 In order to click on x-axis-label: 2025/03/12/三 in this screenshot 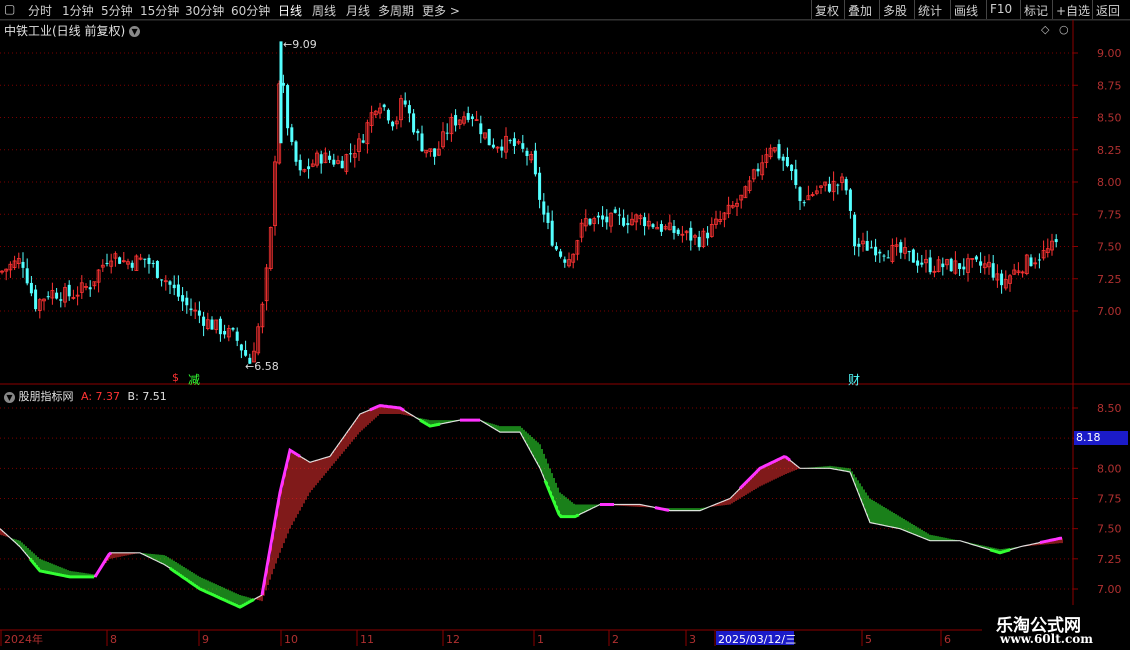, I will do `click(757, 639)`.